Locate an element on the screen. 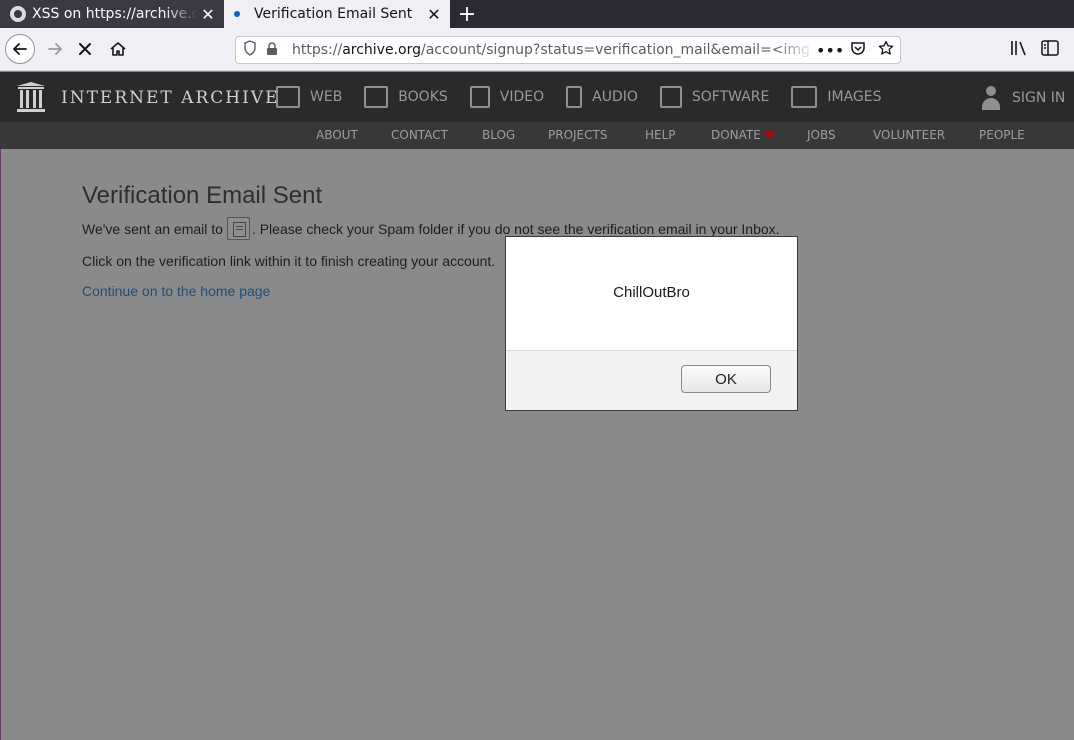 Image resolution: width=1074 pixels, height=740 pixels. alert-footer: OK is located at coordinates (651, 380).